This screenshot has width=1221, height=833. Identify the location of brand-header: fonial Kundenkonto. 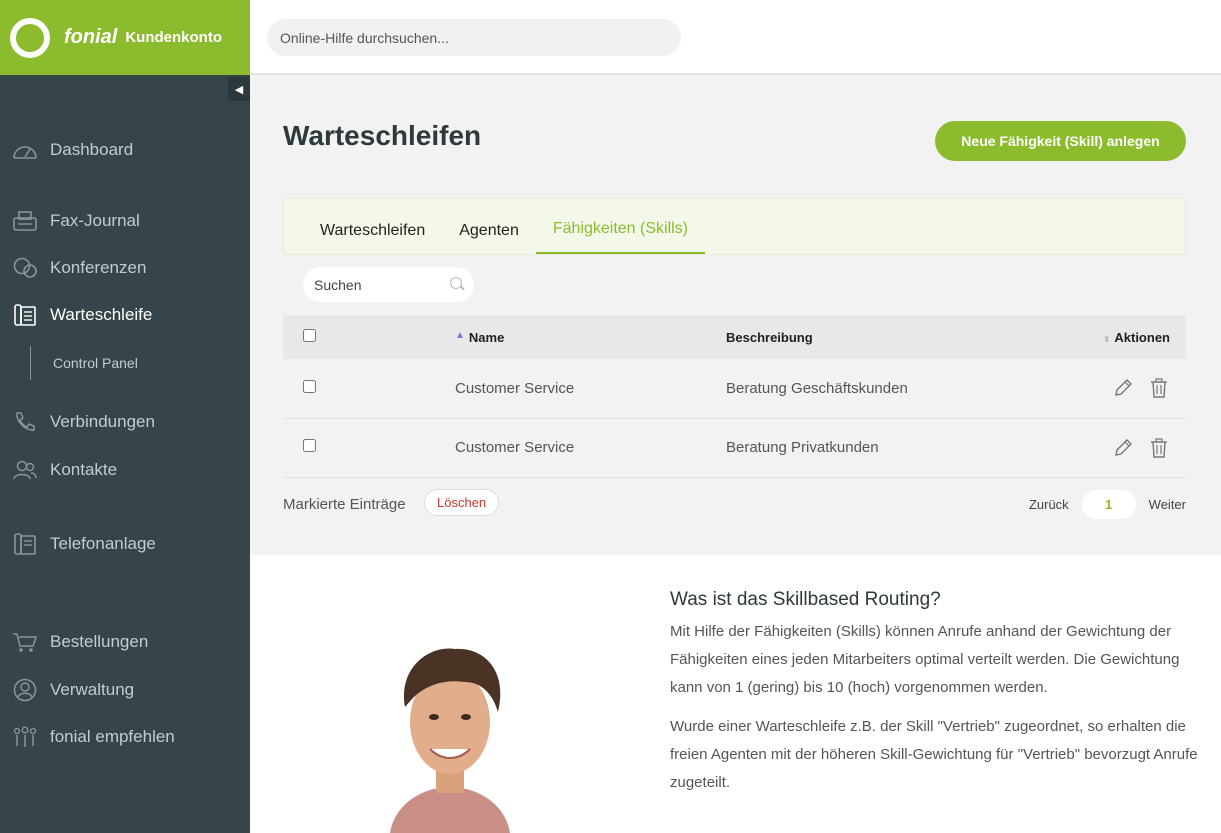
(125, 37).